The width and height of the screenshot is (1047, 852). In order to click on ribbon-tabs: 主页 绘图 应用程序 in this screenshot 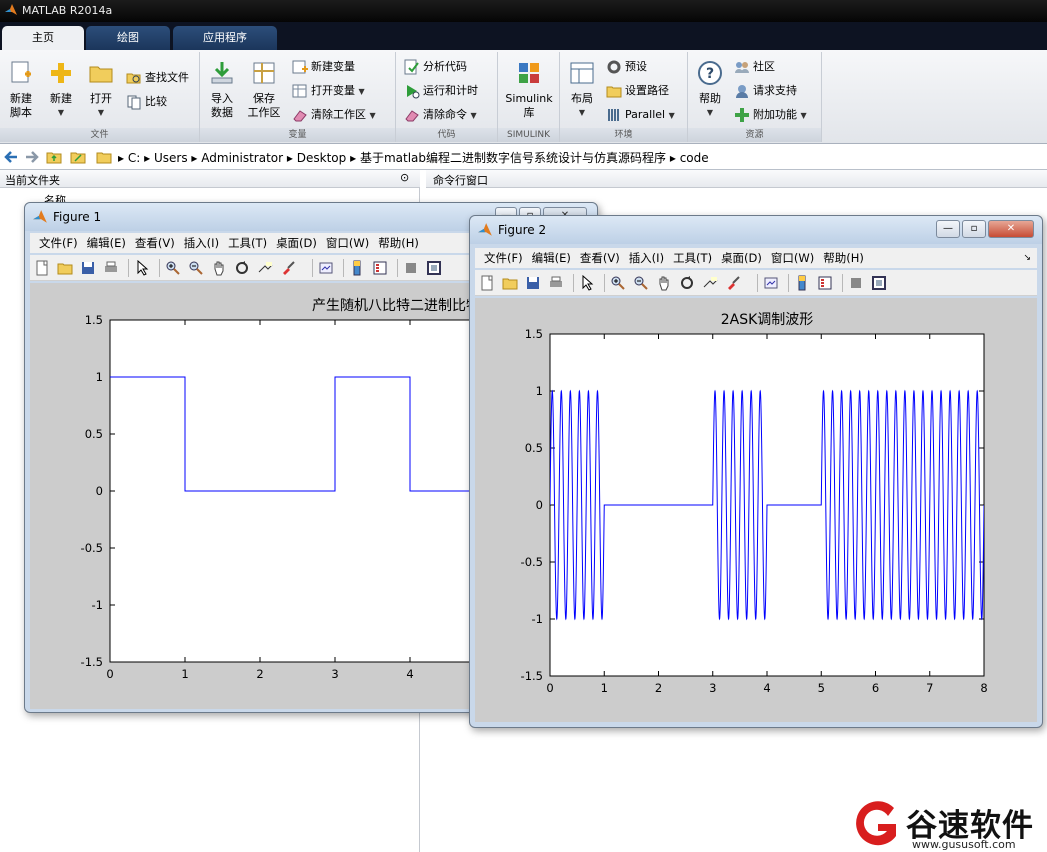, I will do `click(523, 36)`.